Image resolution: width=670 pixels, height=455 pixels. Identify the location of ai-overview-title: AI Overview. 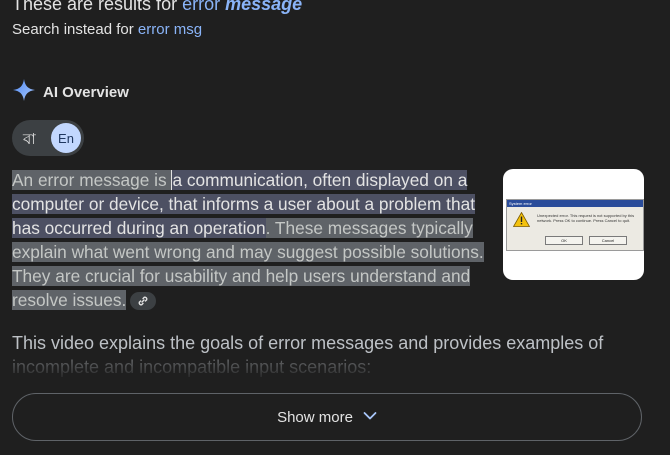
(86, 92).